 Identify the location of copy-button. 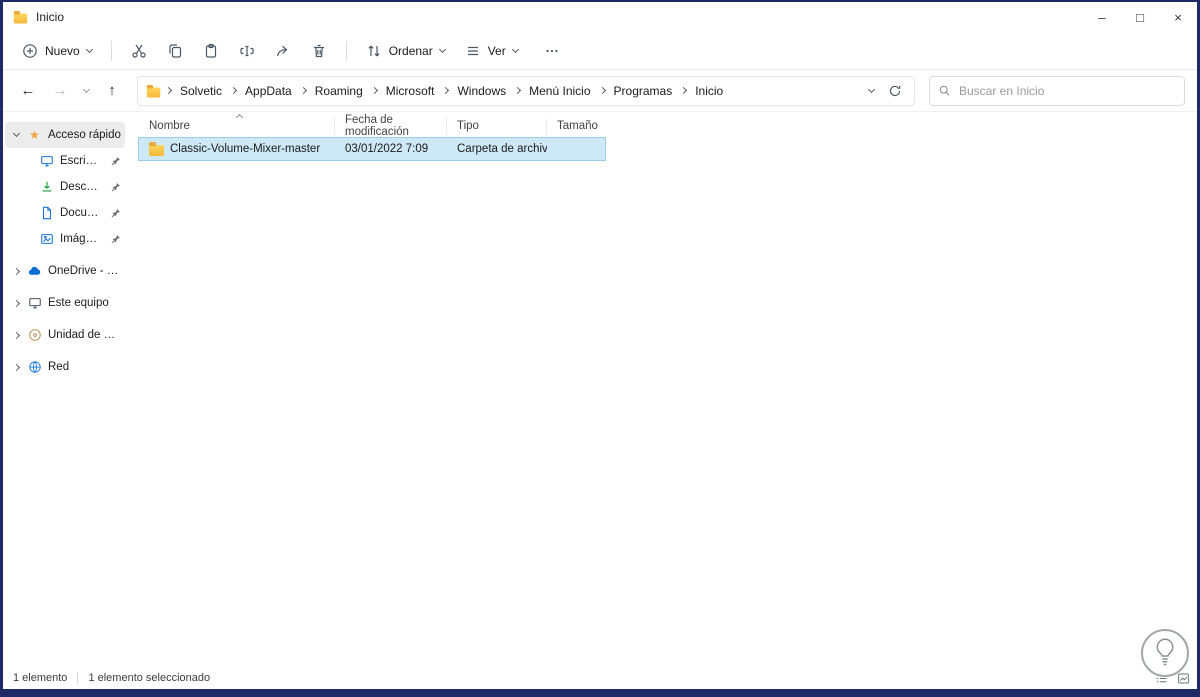
(175, 51).